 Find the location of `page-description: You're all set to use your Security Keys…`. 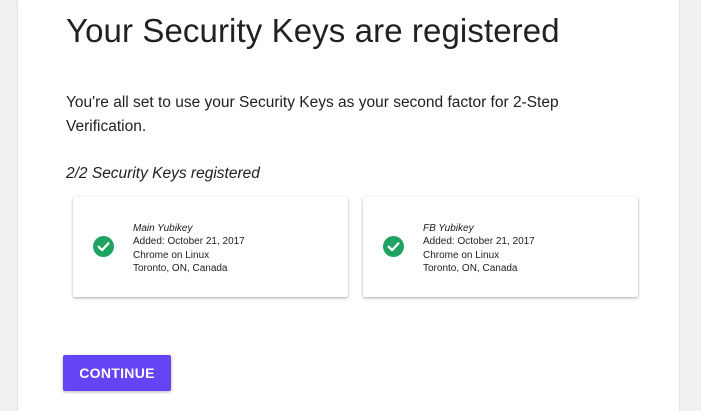

page-description: You're all set to use your Security Keys… is located at coordinates (312, 114).